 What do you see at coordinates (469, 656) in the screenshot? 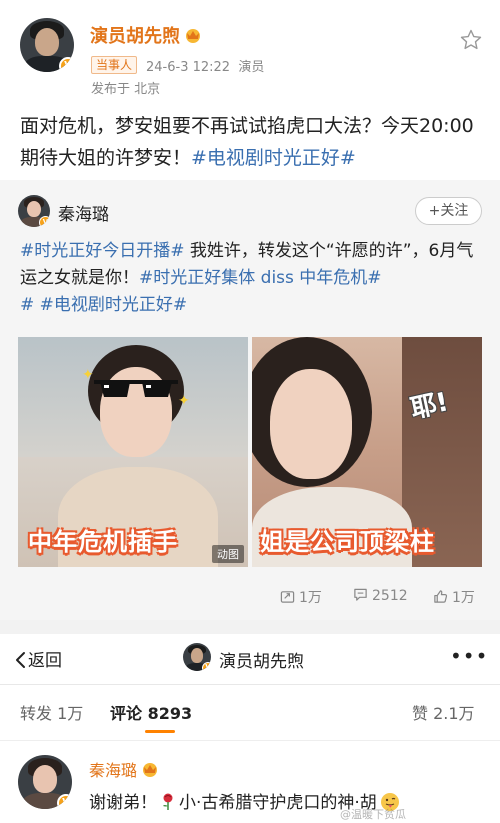
I see `more-options-button: •••` at bounding box center [469, 656].